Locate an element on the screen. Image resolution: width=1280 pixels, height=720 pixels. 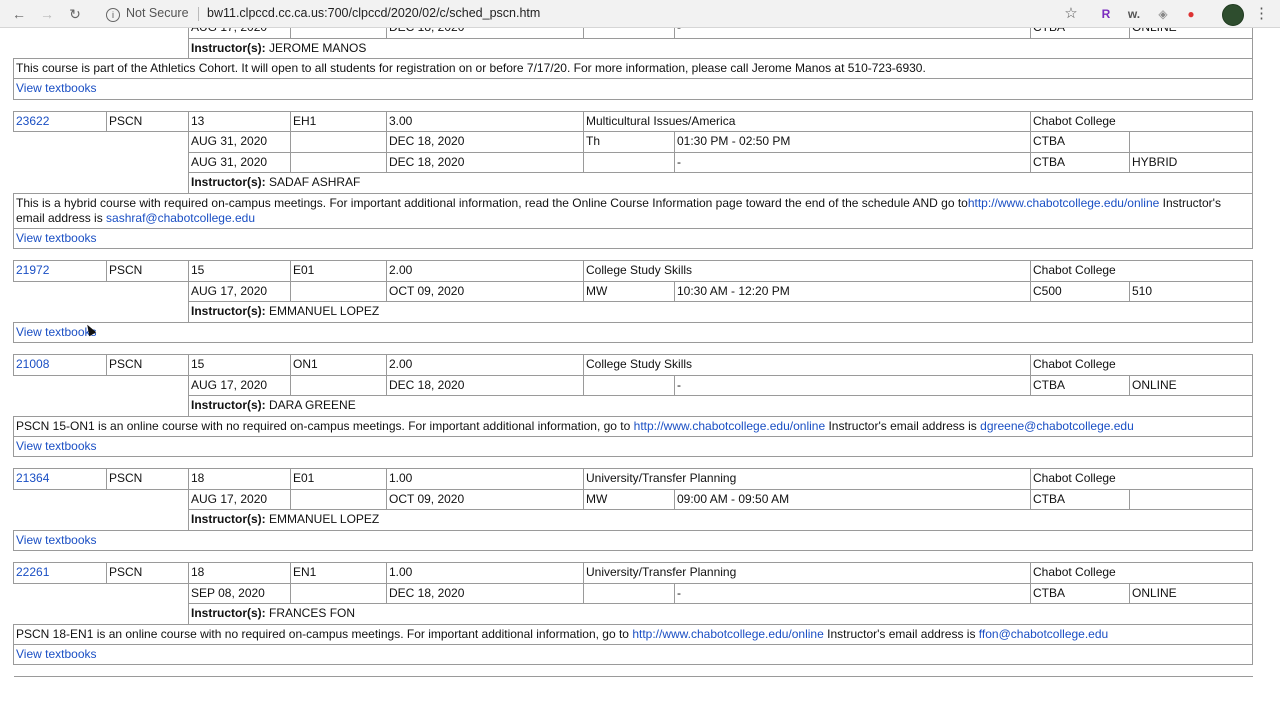
units: 1.00 is located at coordinates (485, 479).